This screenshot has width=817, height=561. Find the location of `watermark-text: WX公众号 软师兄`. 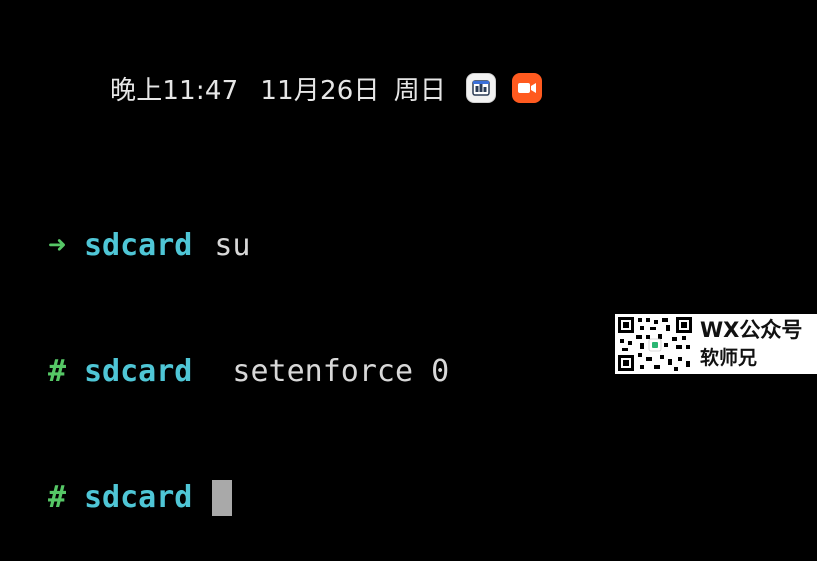

watermark-text: WX公众号 软师兄 is located at coordinates (751, 344).